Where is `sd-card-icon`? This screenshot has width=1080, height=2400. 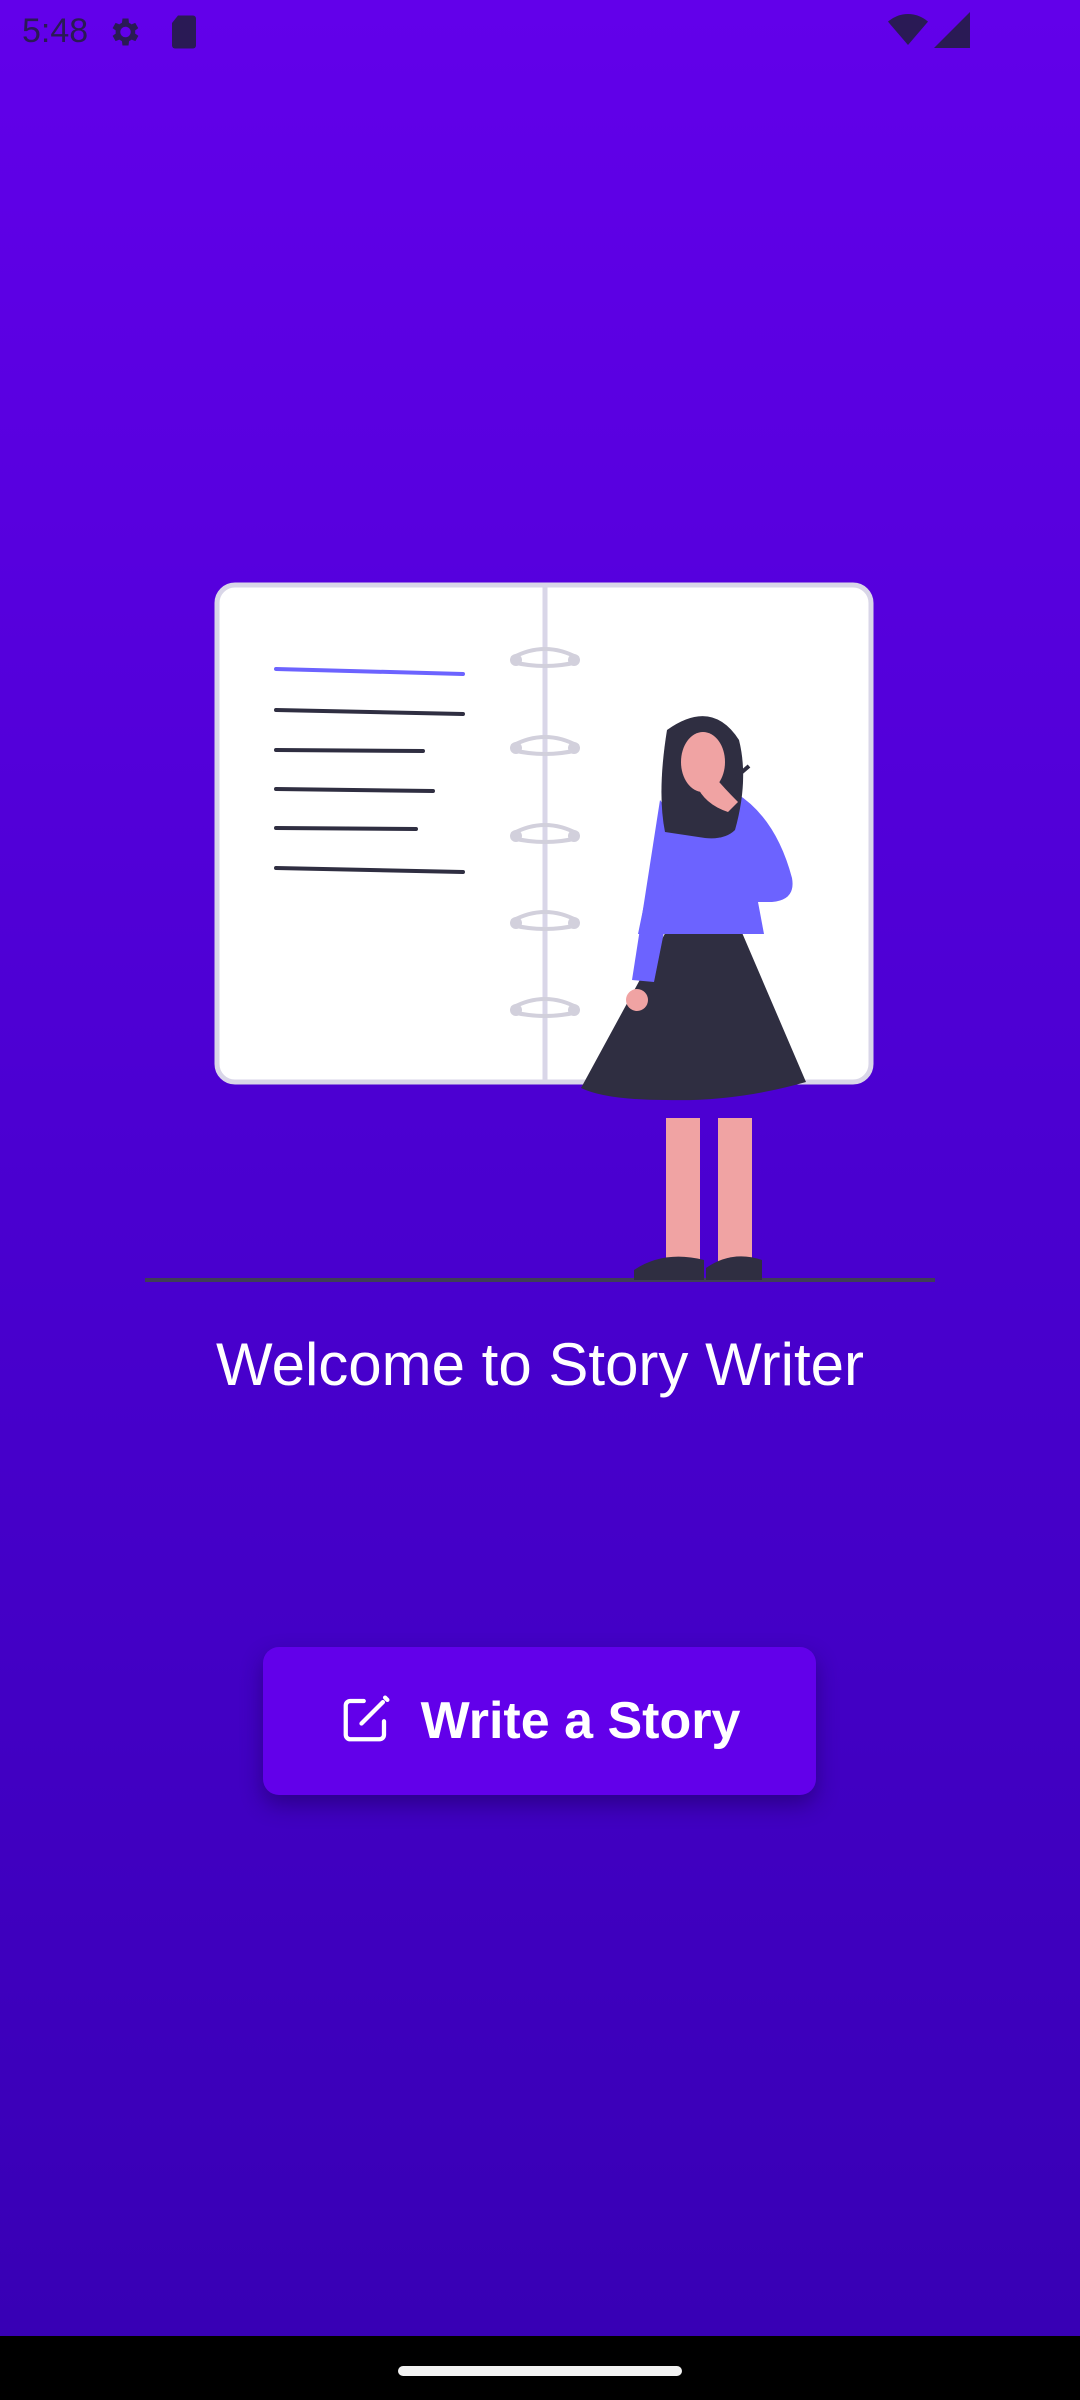
sd-card-icon is located at coordinates (184, 34).